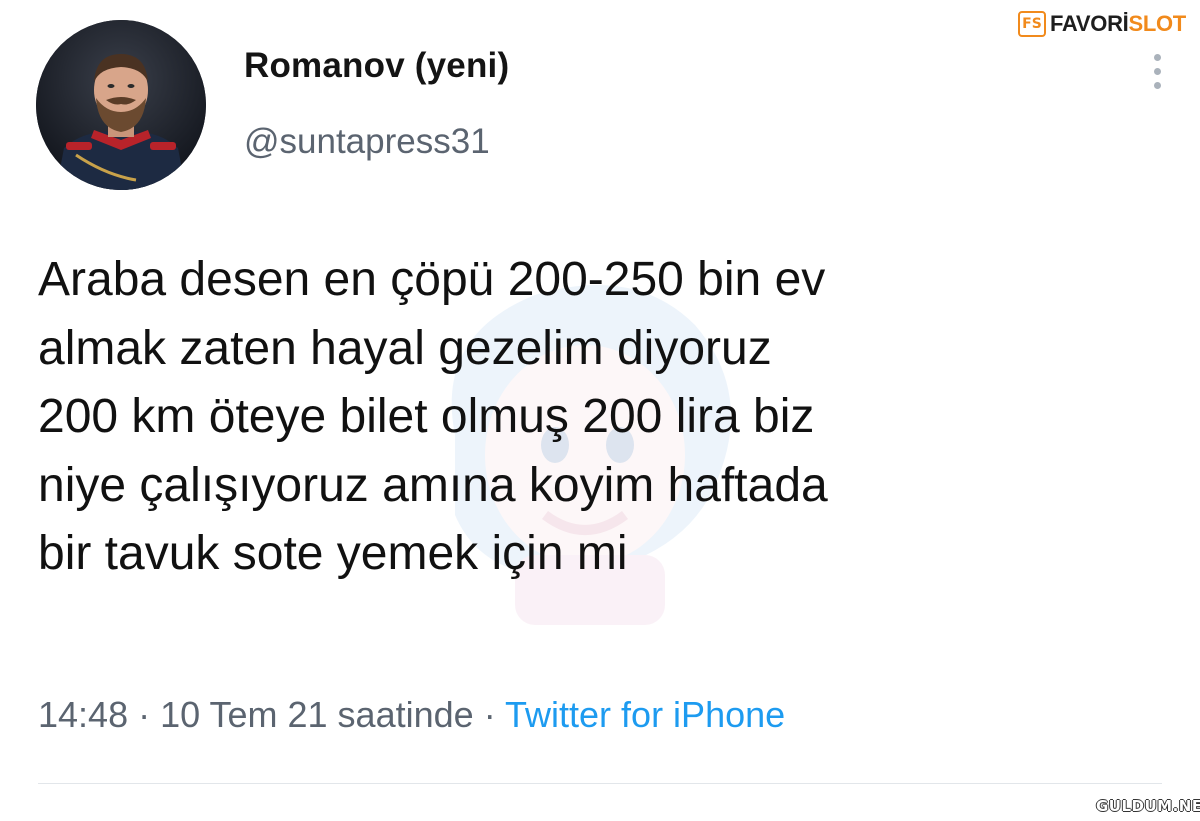 The image size is (1200, 821). Describe the element at coordinates (1089, 23) in the screenshot. I see `brand-name-part1: FAVORİ` at that location.